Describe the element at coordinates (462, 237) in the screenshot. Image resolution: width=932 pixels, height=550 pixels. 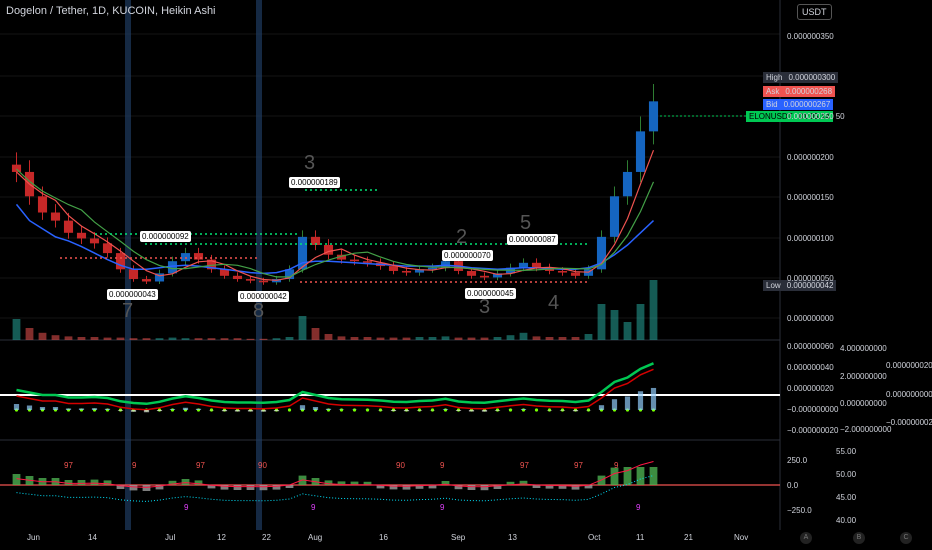
I see `wave-label: 2` at that location.